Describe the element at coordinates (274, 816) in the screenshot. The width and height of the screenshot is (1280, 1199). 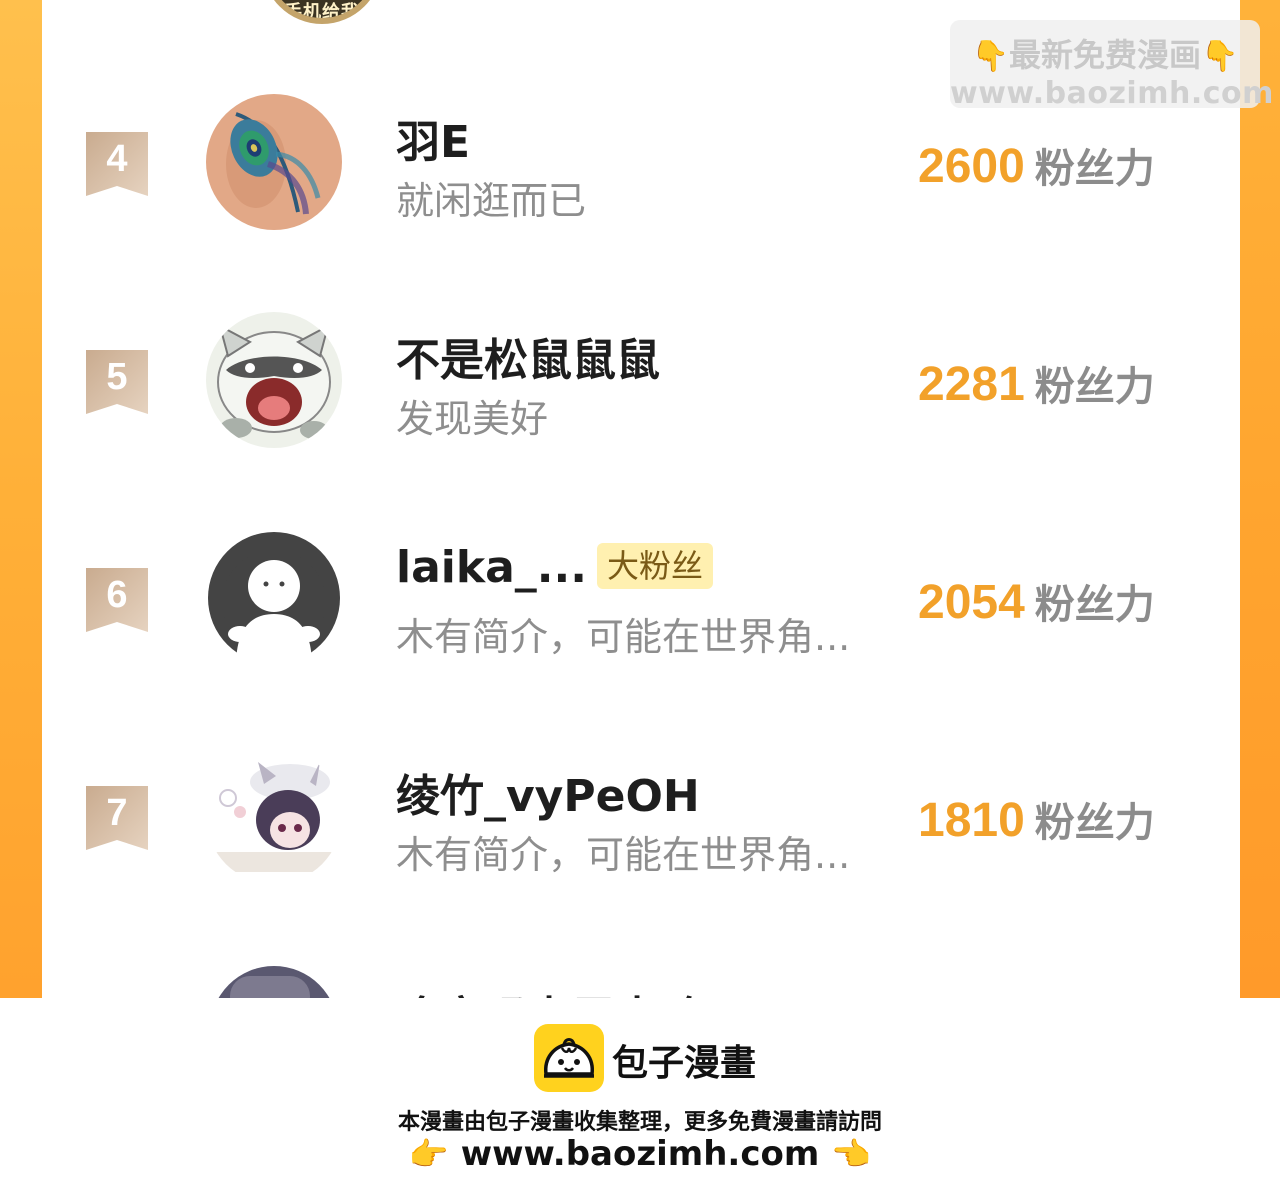
I see `anime-cat-girl-avatar` at that location.